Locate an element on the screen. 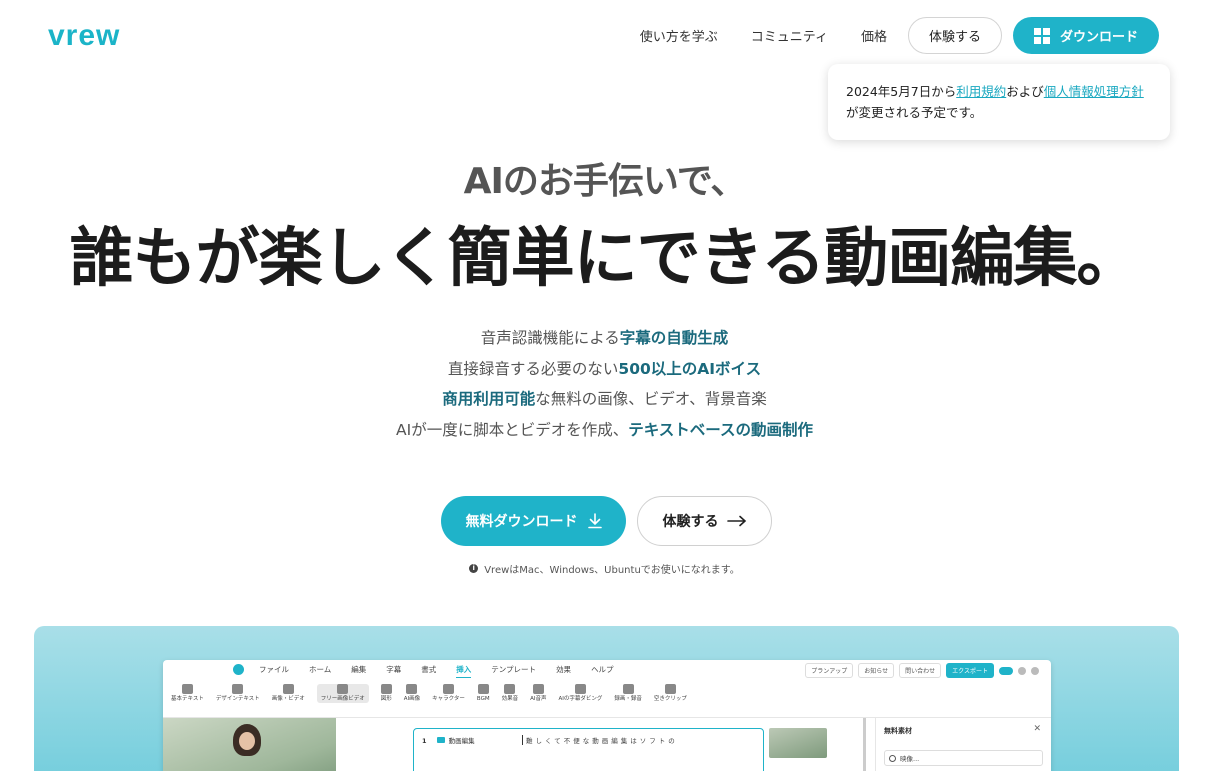  tool-bgm: BGM is located at coordinates (483, 693).